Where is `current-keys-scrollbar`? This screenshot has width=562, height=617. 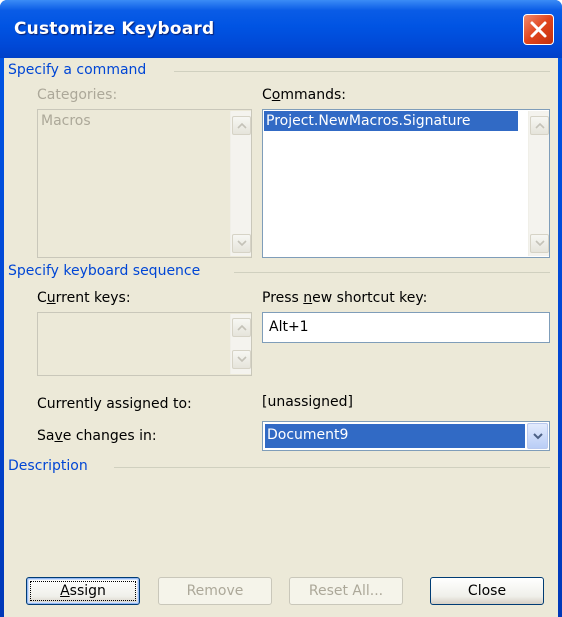
current-keys-scrollbar is located at coordinates (240, 344).